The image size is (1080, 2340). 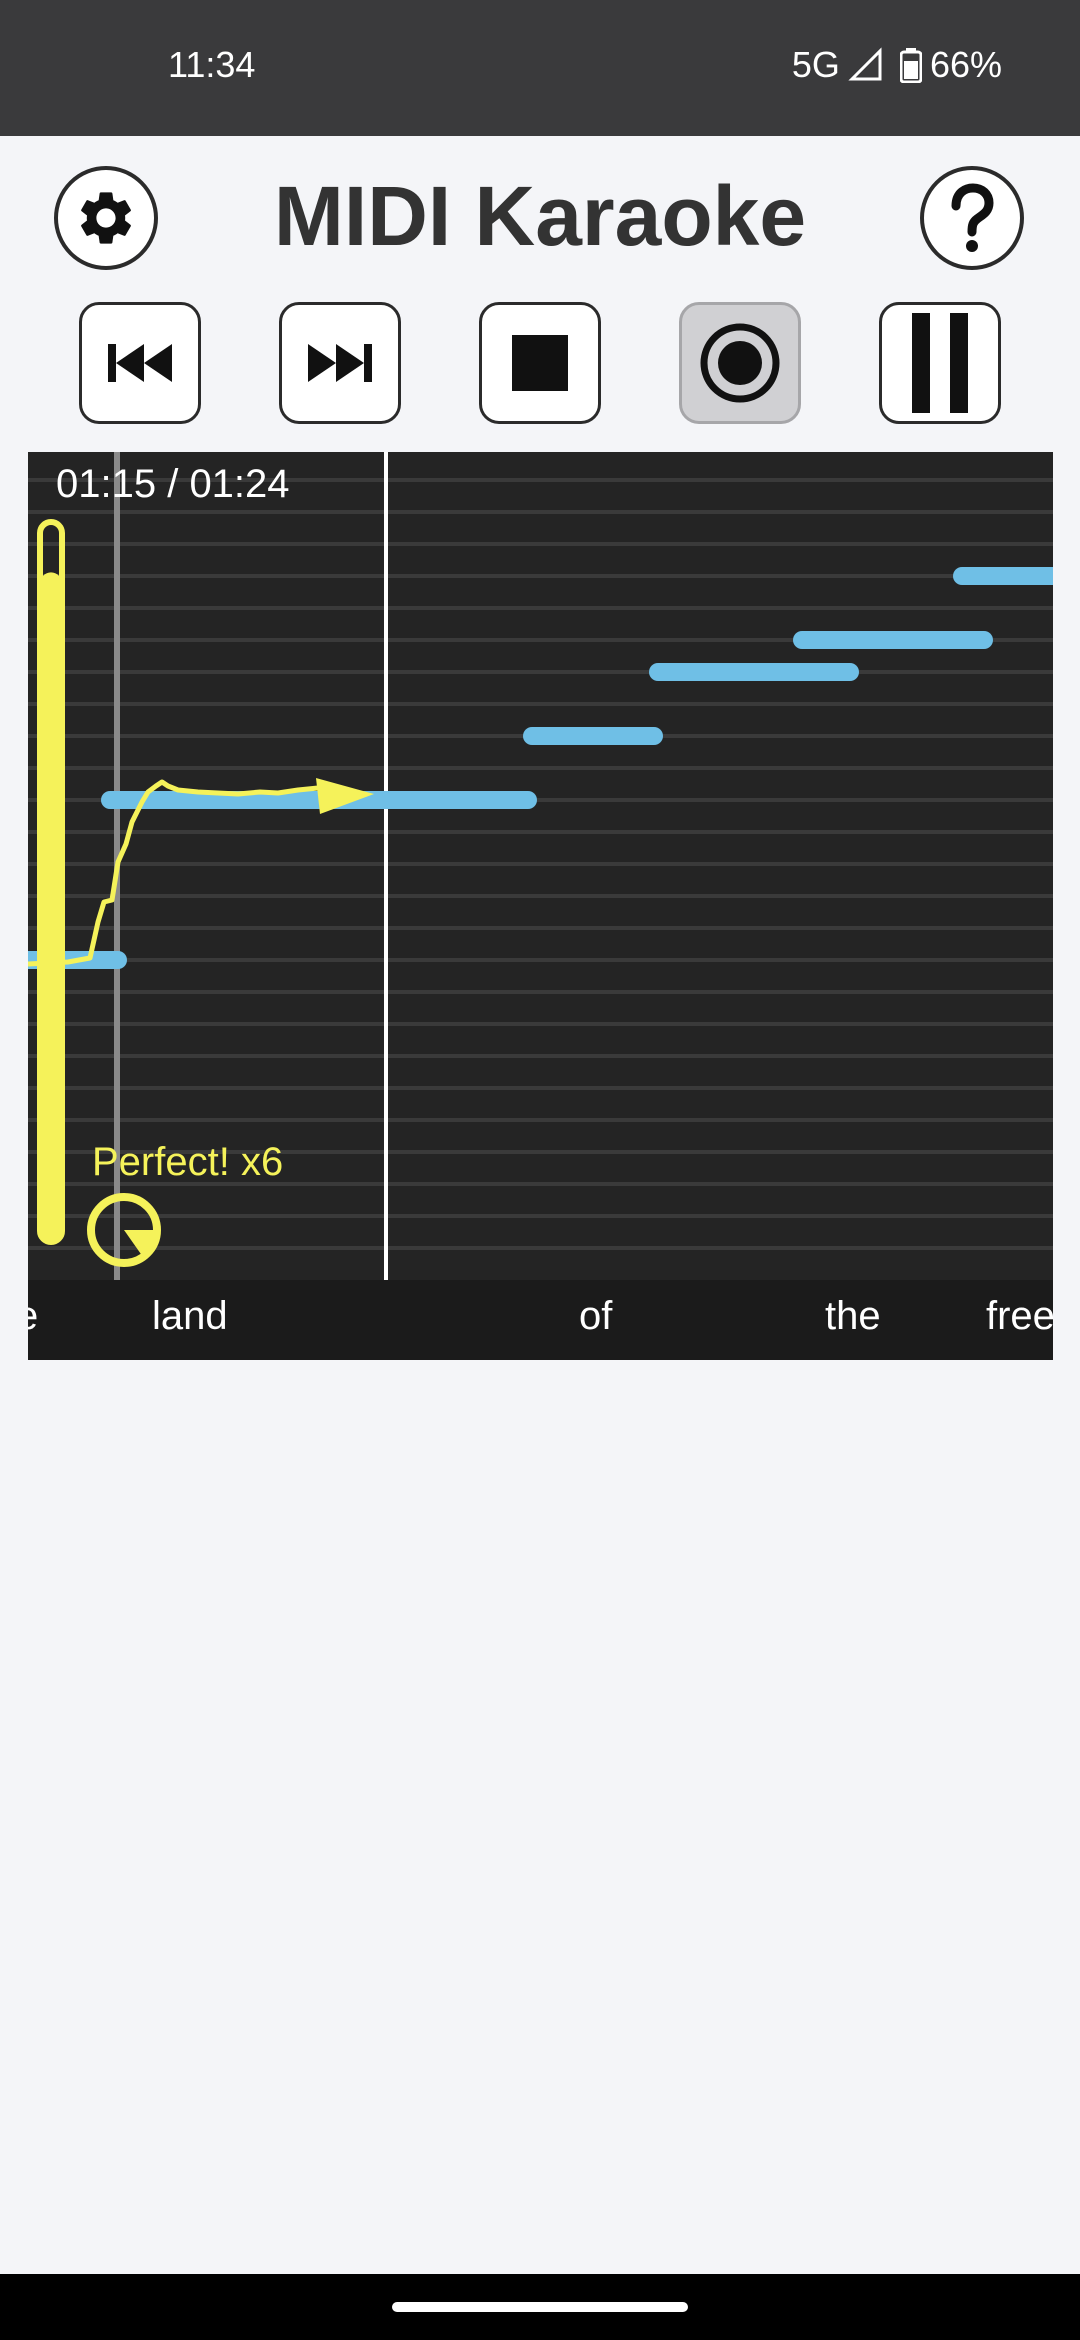 I want to click on skip-previous-icon, so click(x=140, y=363).